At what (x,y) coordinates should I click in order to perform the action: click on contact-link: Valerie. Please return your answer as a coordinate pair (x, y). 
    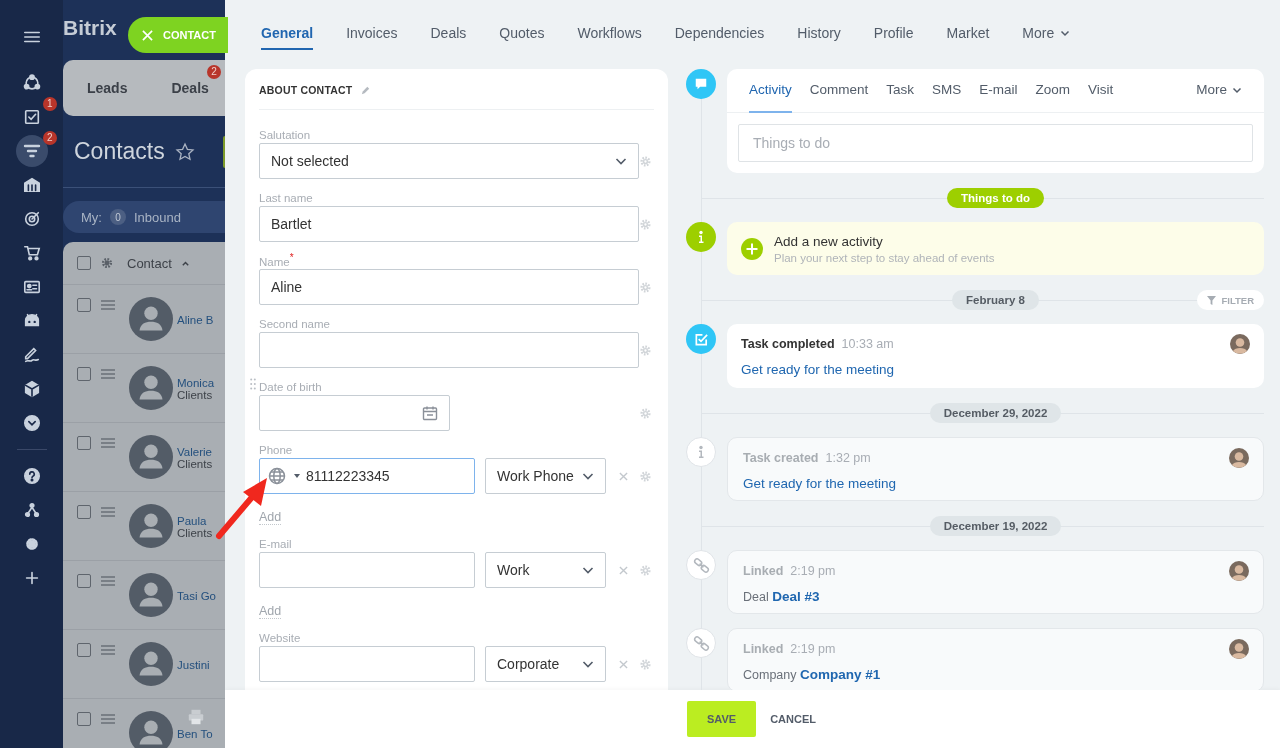
    Looking at the image, I should click on (195, 451).